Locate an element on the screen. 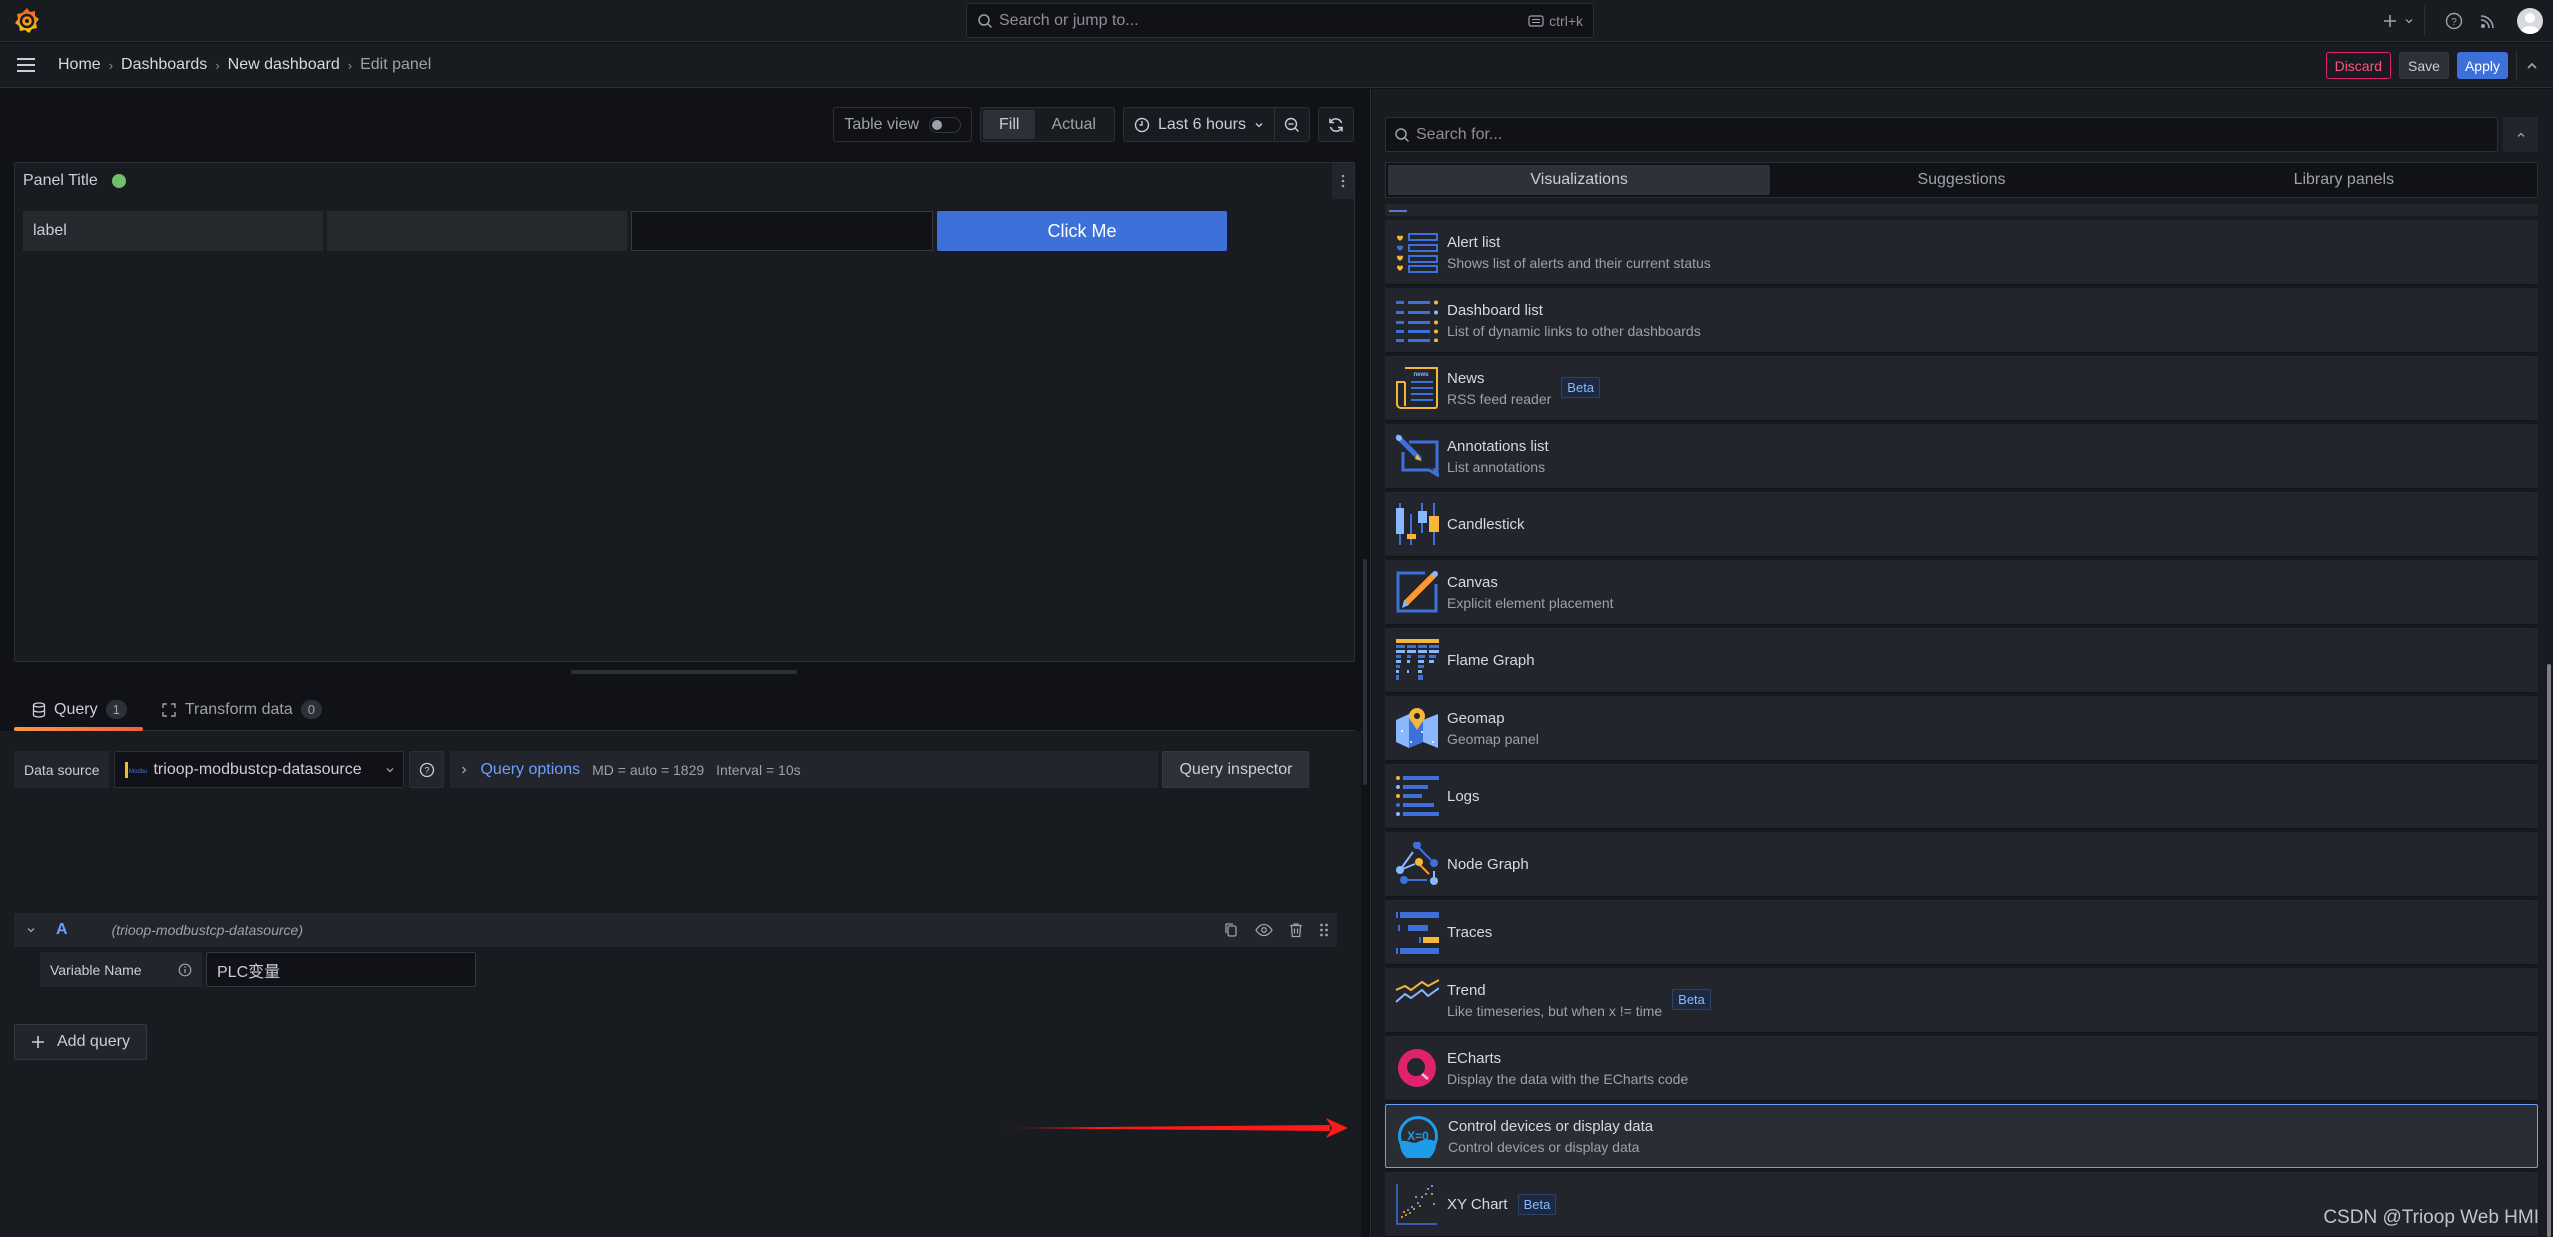 The width and height of the screenshot is (2553, 1237). duplicate-query-icon is located at coordinates (1231, 930).